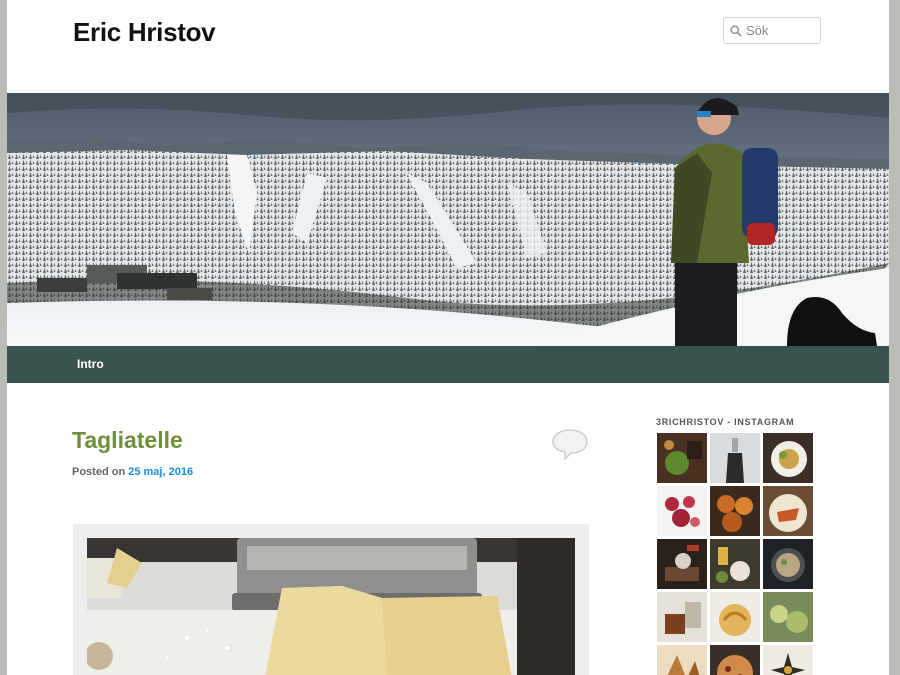  I want to click on search-input, so click(781, 30).